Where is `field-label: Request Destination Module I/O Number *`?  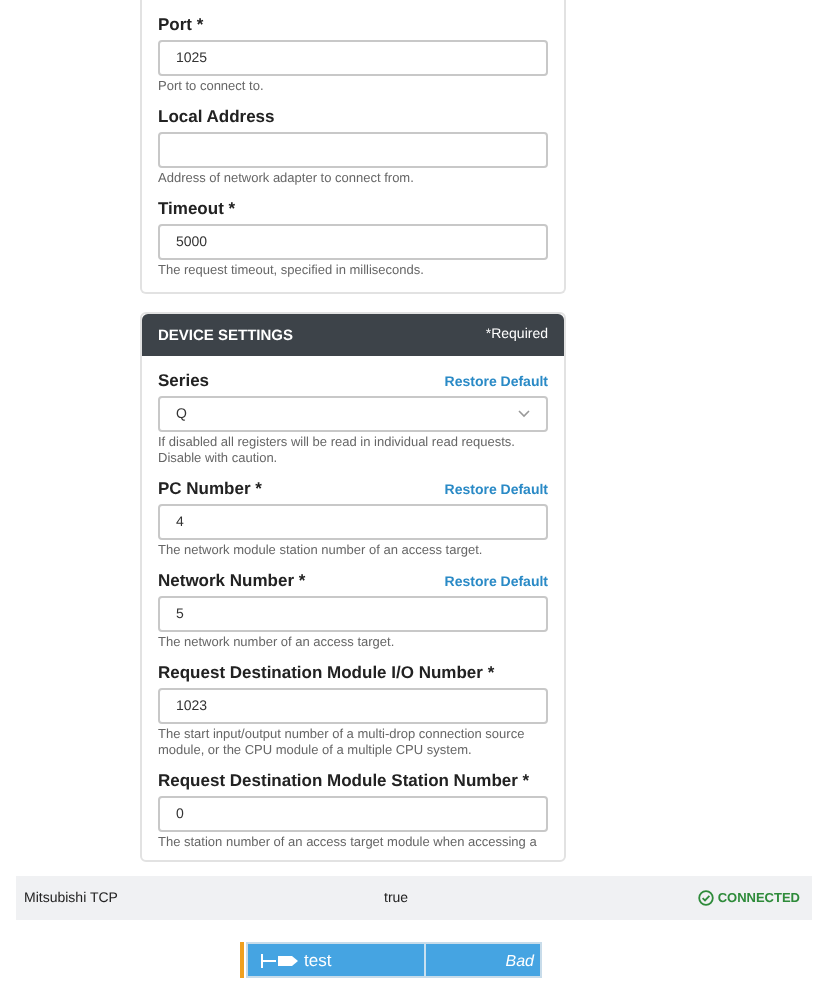 field-label: Request Destination Module I/O Number * is located at coordinates (326, 672).